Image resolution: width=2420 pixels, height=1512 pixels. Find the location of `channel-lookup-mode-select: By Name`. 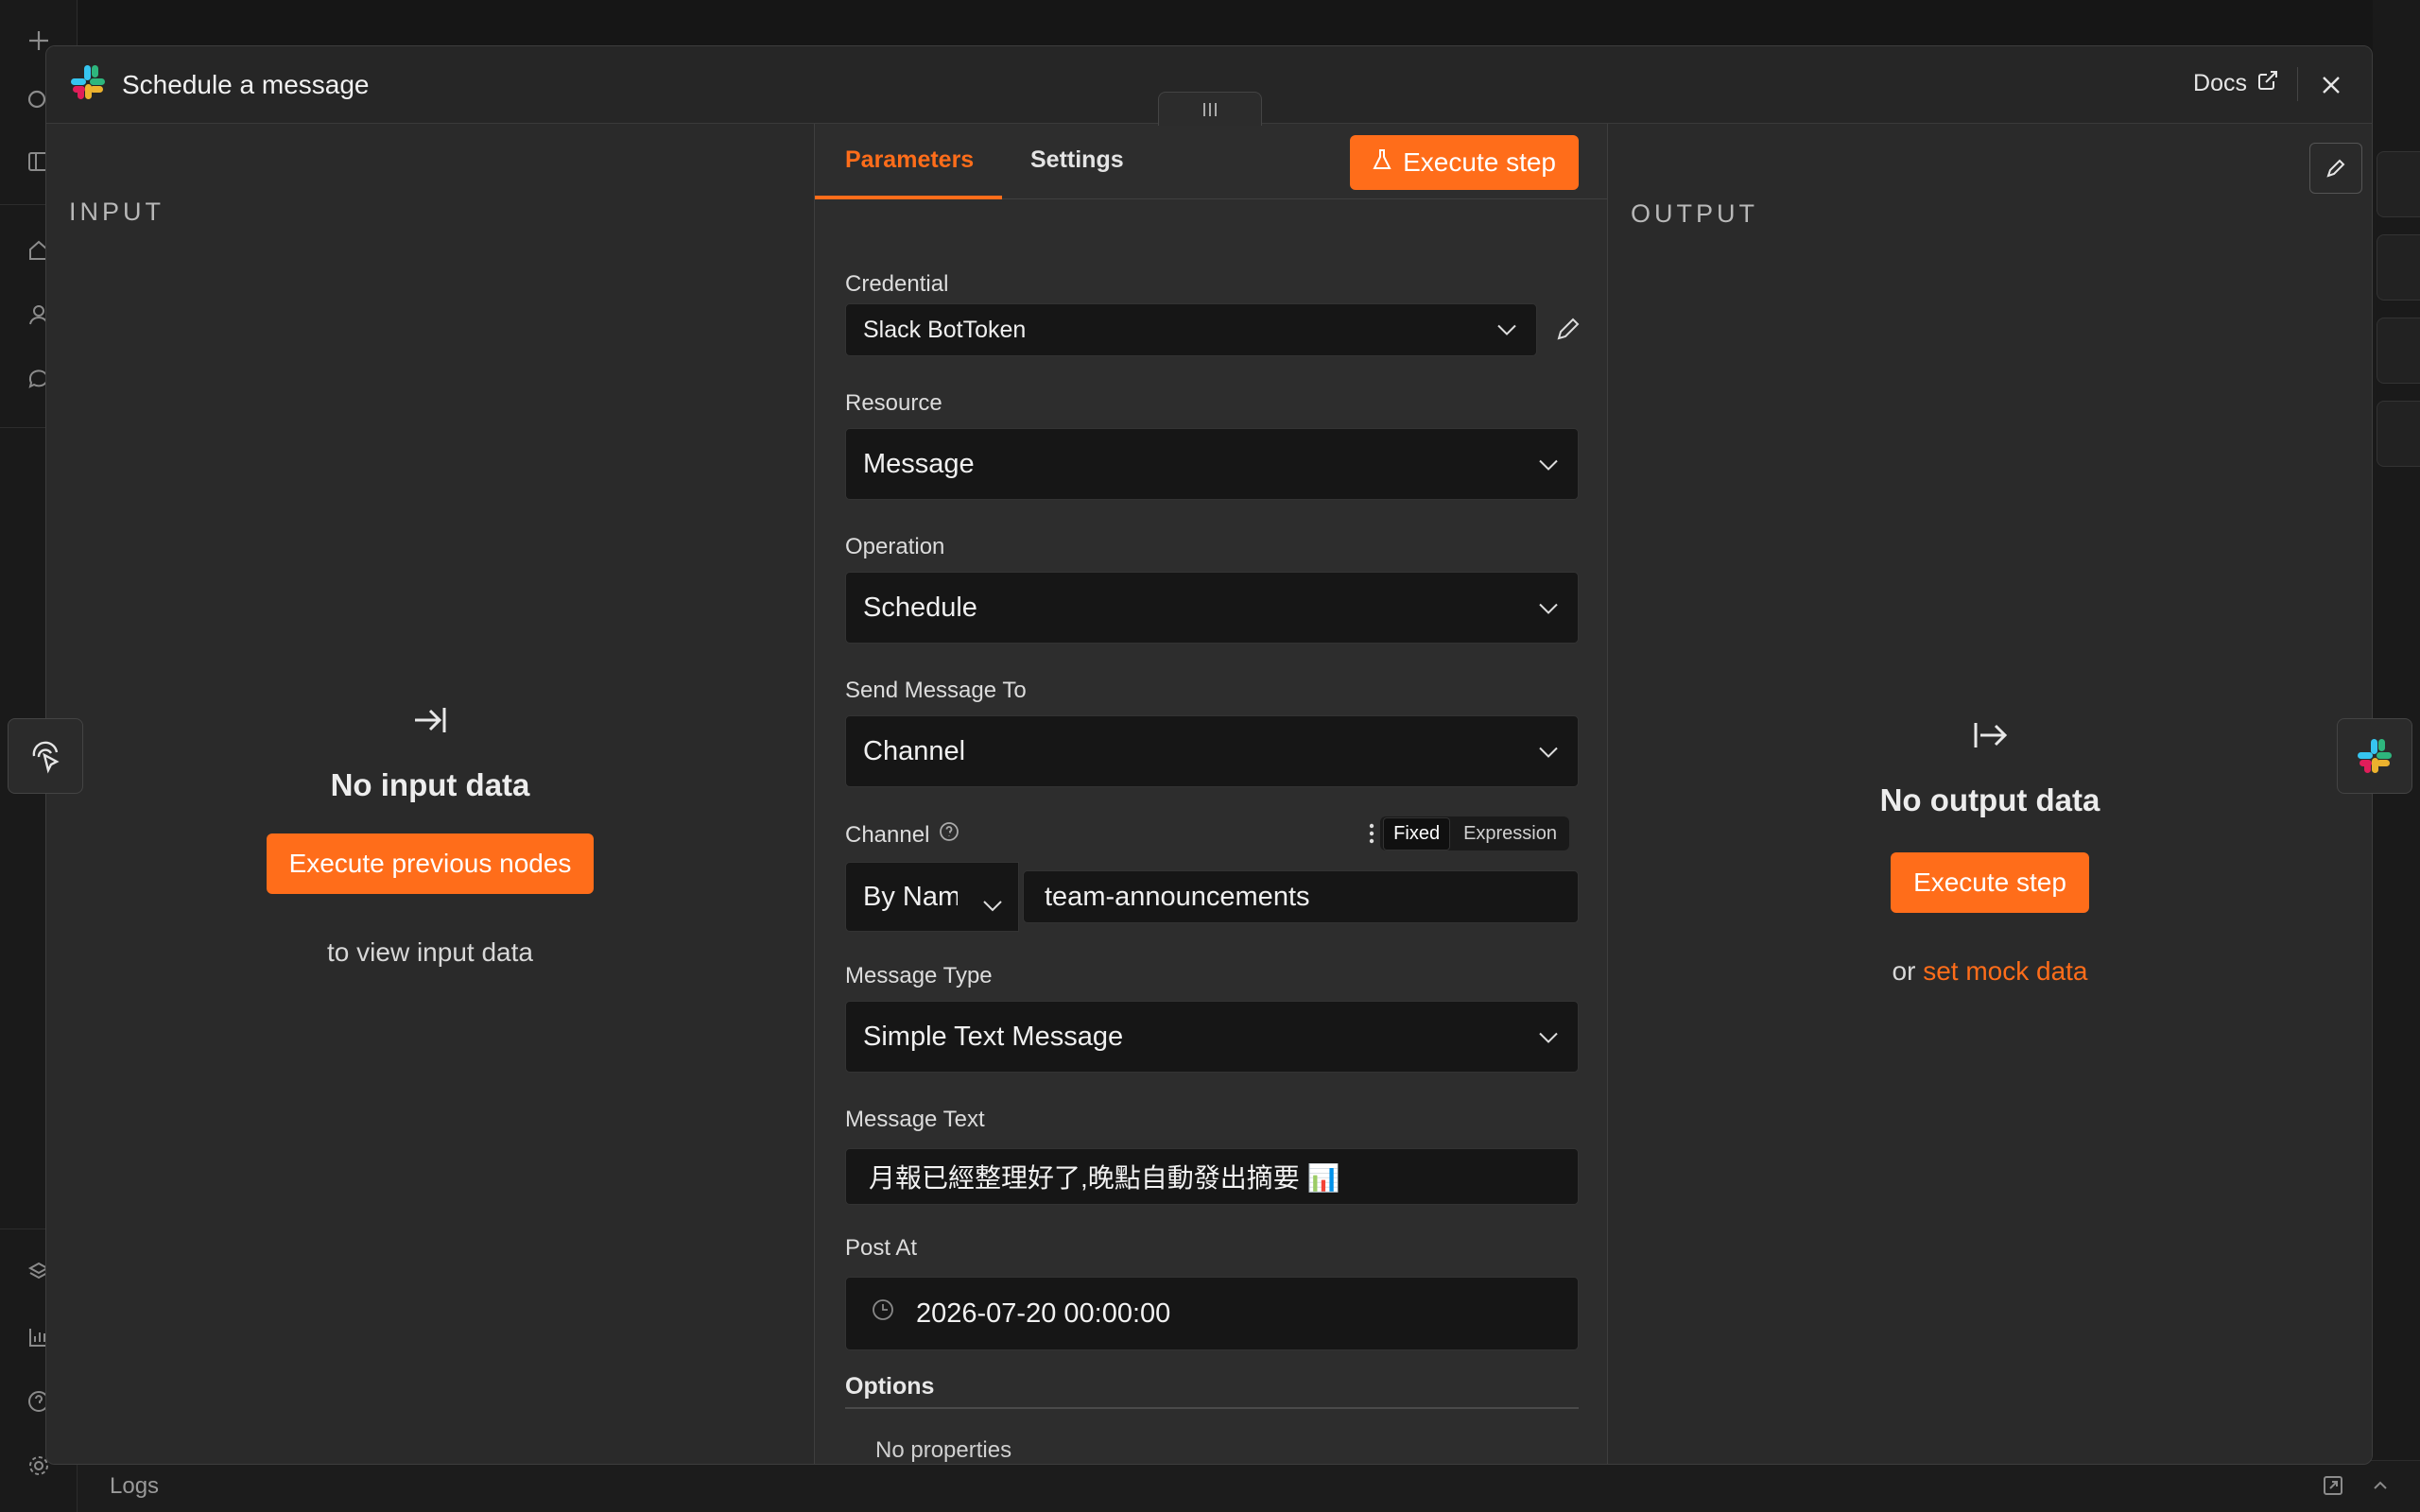

channel-lookup-mode-select: By Name is located at coordinates (932, 897).